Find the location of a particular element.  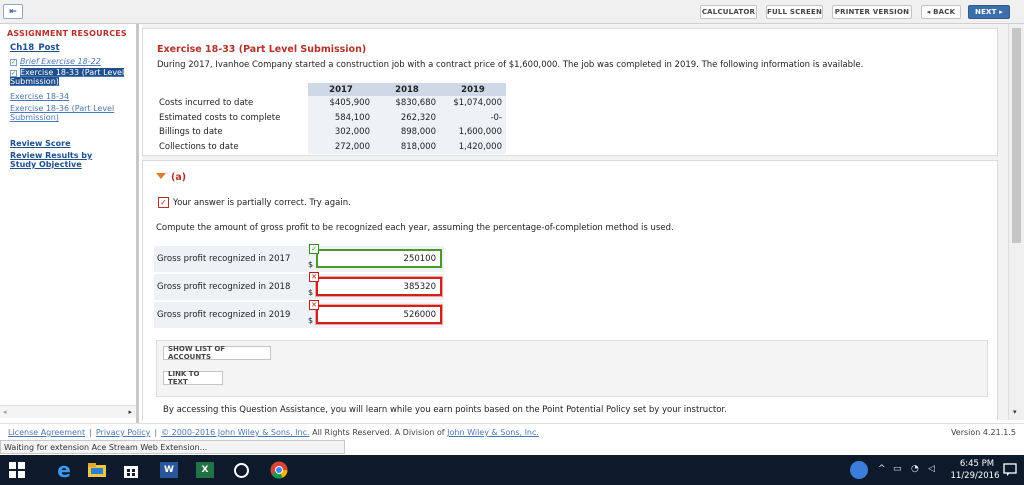

scrollbar-thumb is located at coordinates (1016, 135).